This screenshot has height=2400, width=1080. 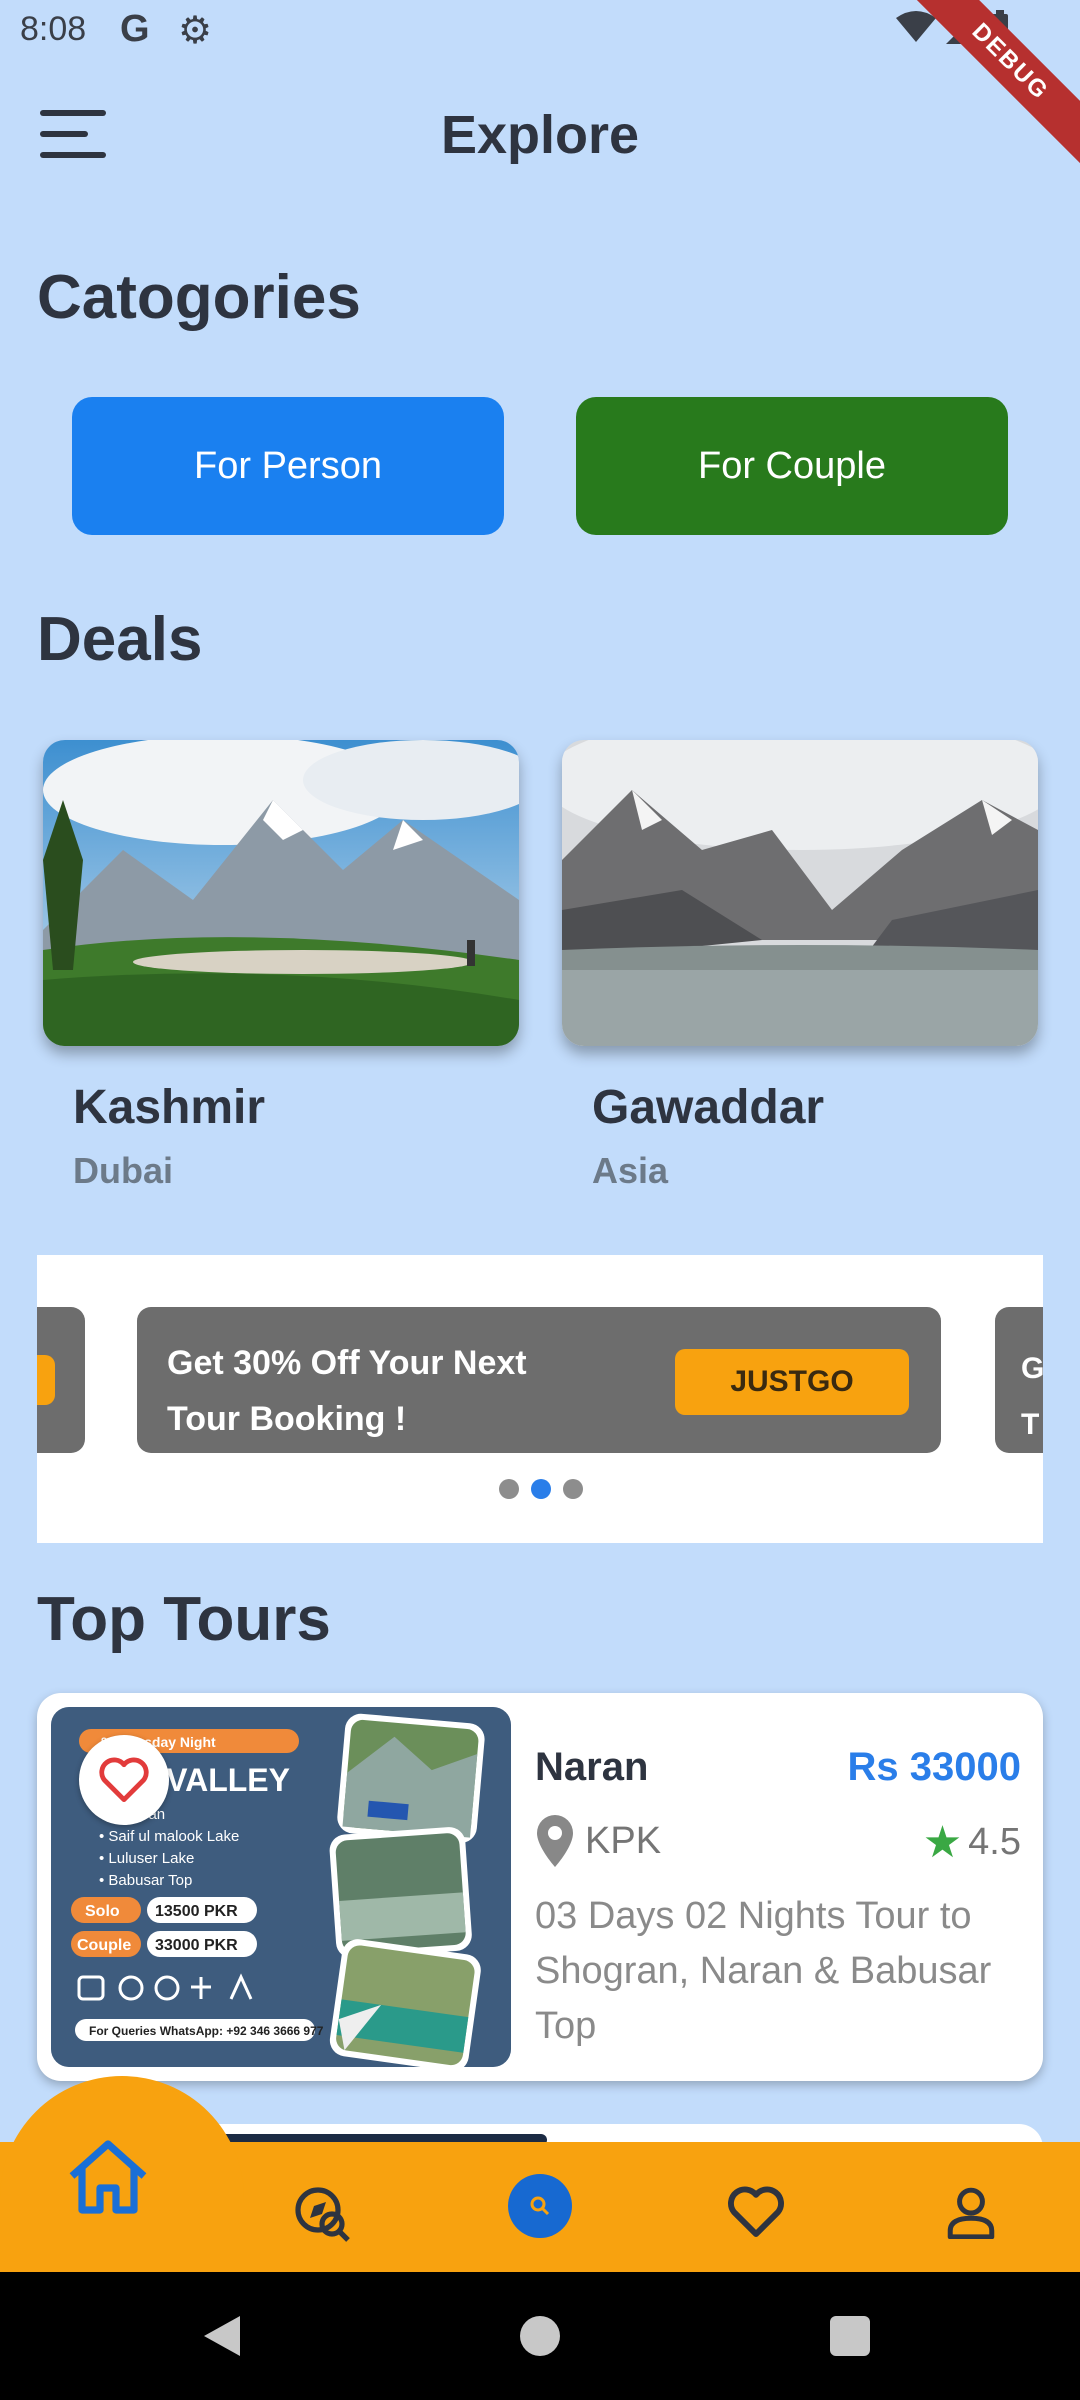 I want to click on categories-title: Catogories, so click(x=199, y=297).